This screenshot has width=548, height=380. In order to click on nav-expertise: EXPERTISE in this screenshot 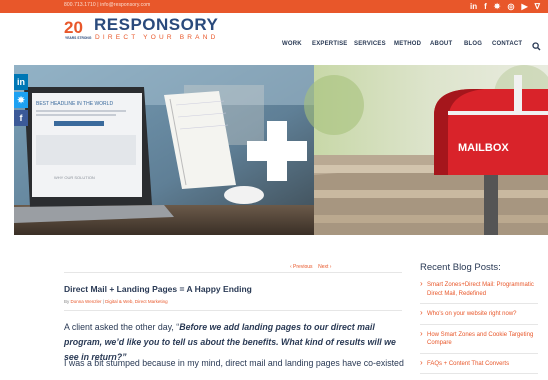, I will do `click(329, 44)`.